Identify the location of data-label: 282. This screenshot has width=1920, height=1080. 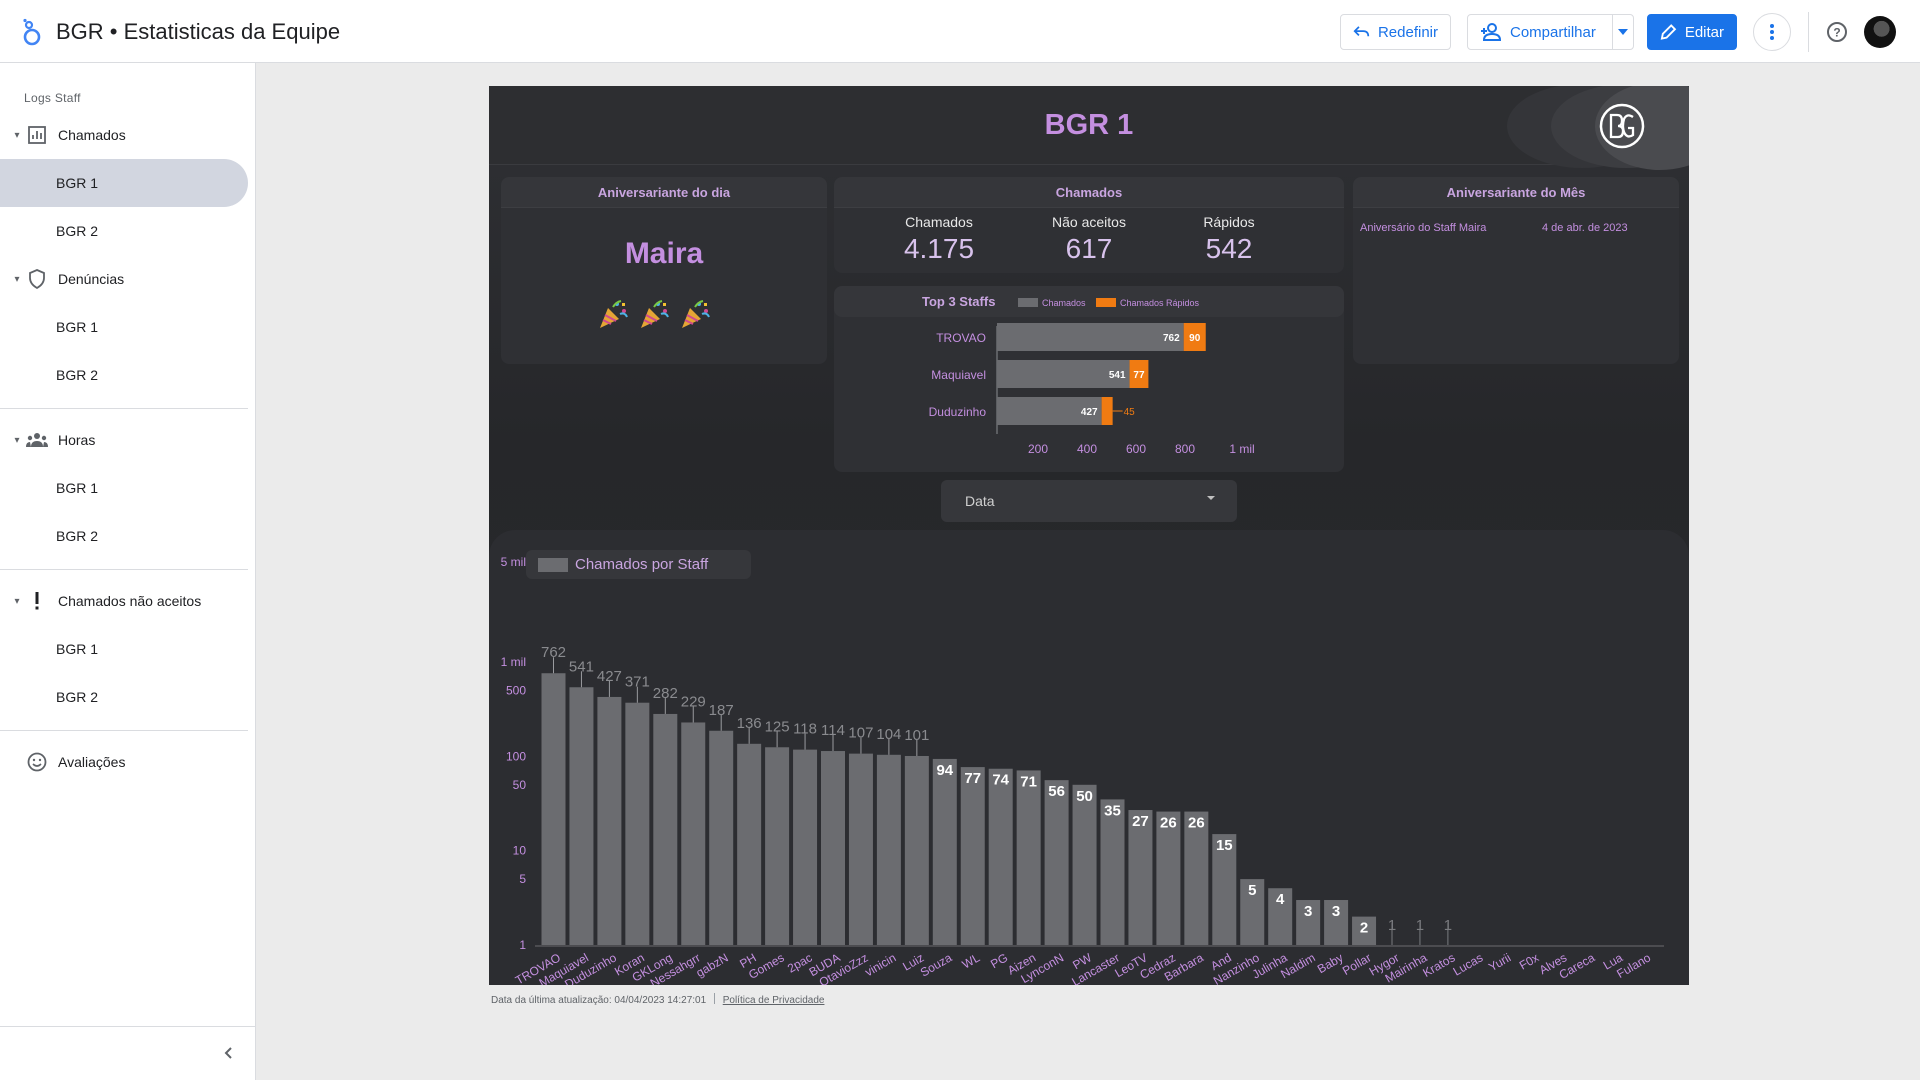
(665, 693).